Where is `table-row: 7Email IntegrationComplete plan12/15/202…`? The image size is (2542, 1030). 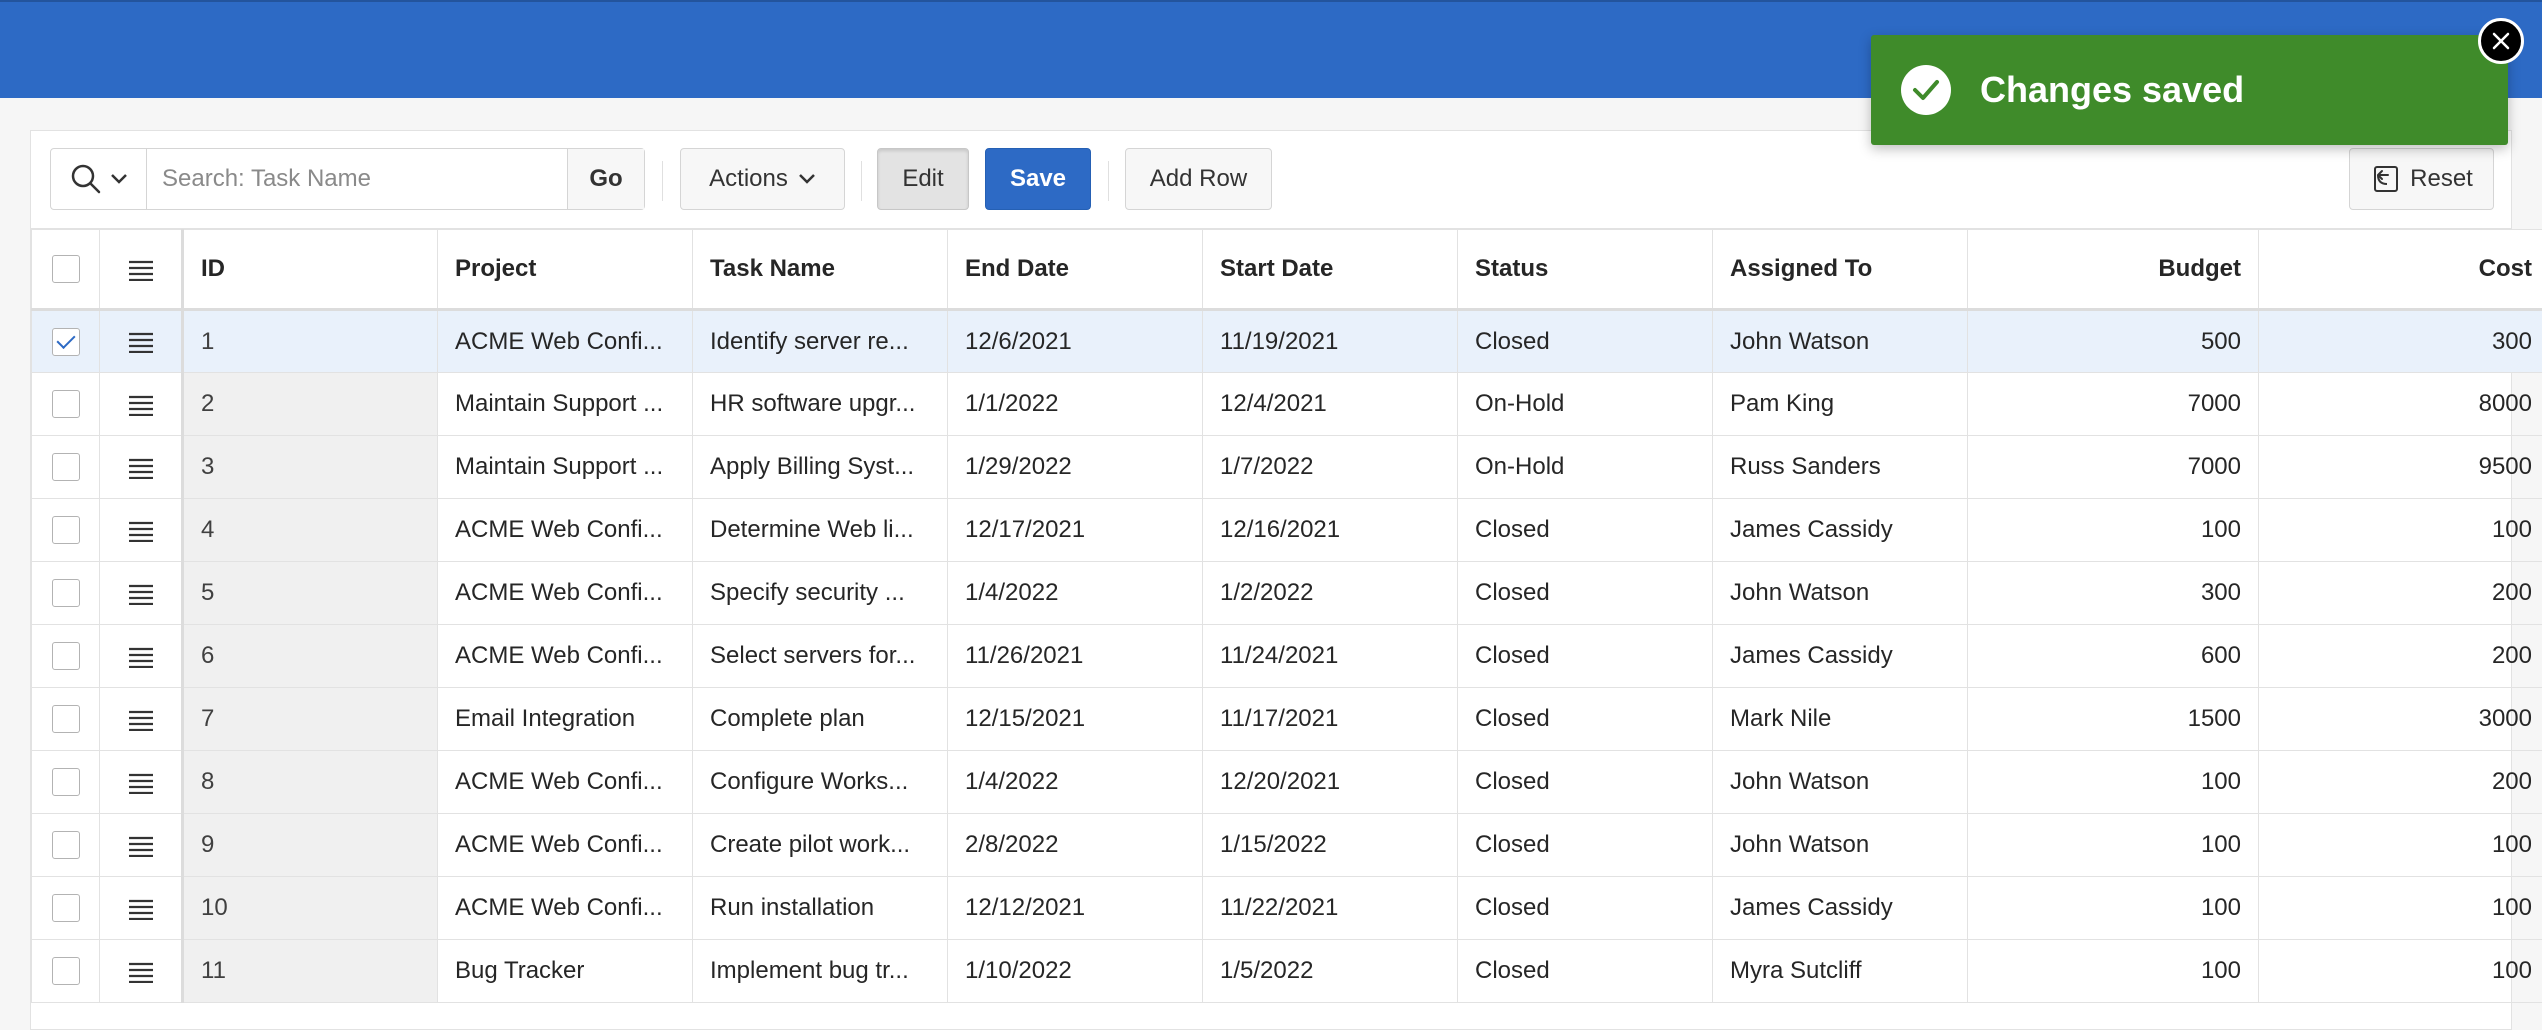
table-row: 7Email IntegrationComplete plan12/15/202… is located at coordinates (1287, 719).